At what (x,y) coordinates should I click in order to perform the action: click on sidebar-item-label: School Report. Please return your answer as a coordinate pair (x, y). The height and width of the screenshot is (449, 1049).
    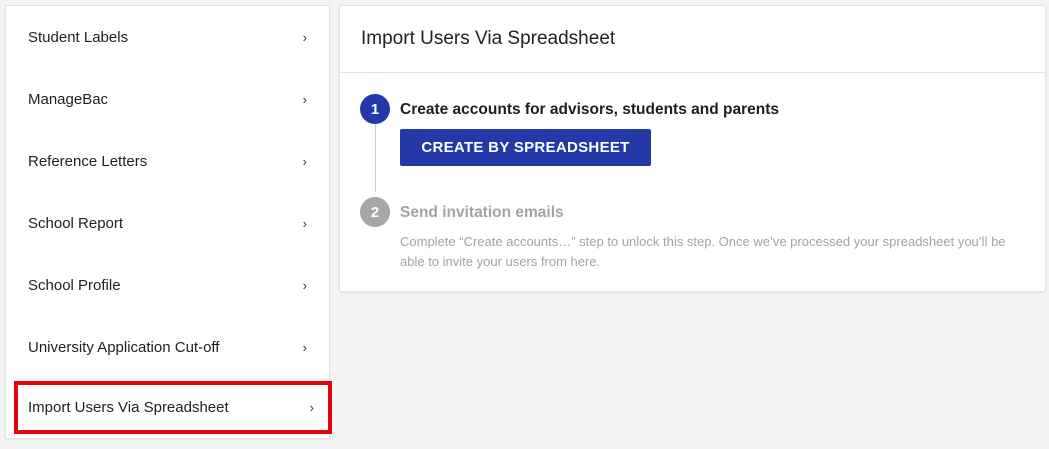
    Looking at the image, I should click on (76, 223).